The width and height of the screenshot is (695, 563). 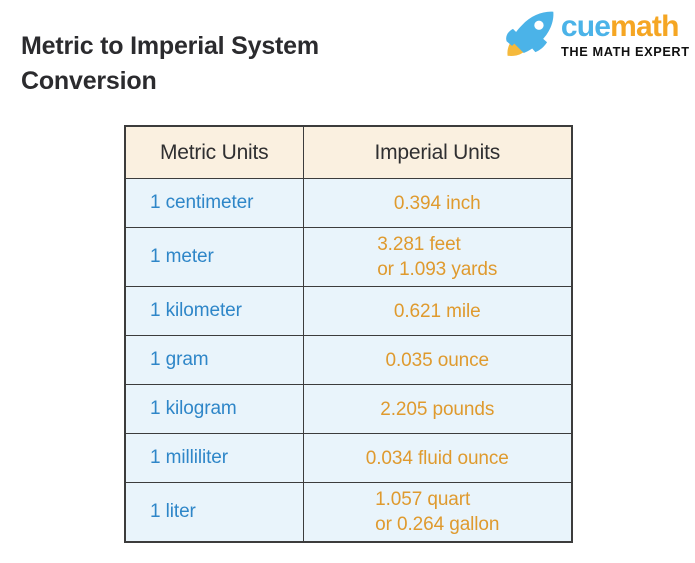 I want to click on rocket-icon, so click(x=529, y=33).